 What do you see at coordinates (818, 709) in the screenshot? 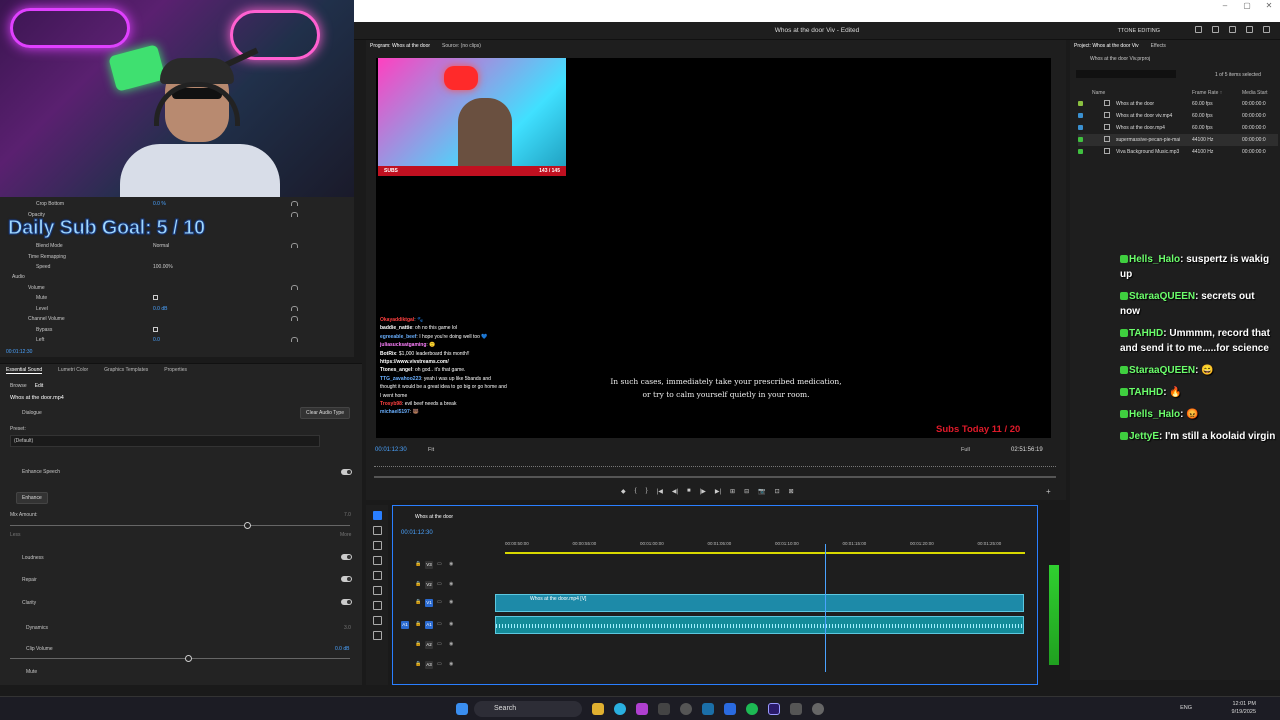
I see `settings-icon` at bounding box center [818, 709].